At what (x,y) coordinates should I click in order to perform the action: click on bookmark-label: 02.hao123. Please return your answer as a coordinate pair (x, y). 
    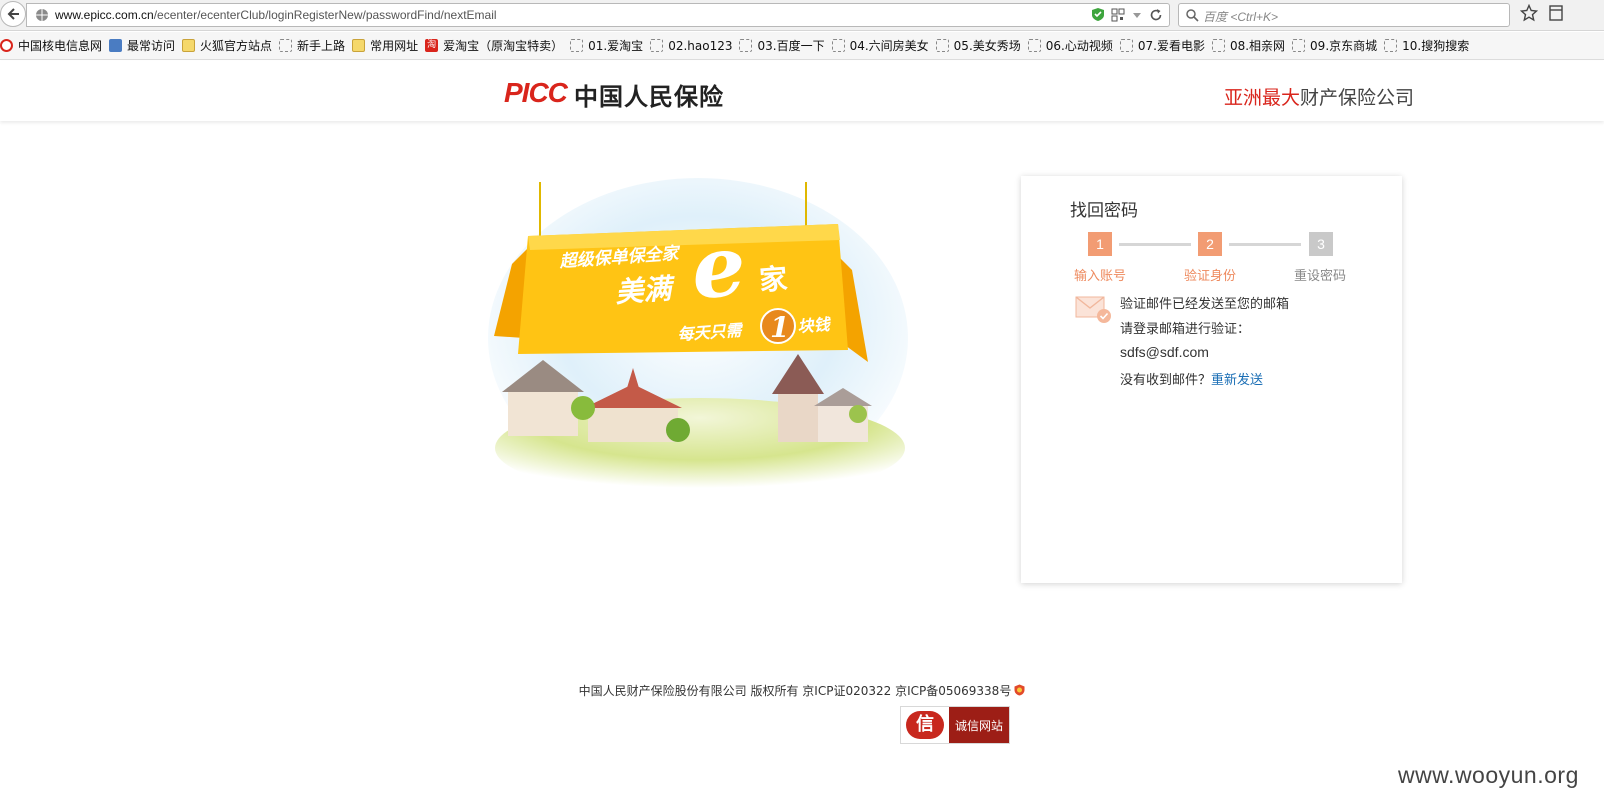
    Looking at the image, I should click on (700, 45).